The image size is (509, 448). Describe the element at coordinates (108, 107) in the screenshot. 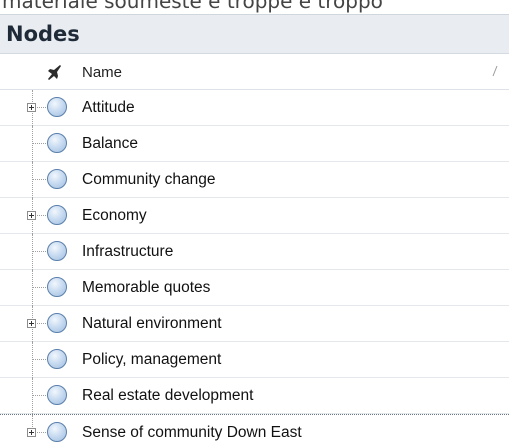

I see `node-label: Attitude` at that location.